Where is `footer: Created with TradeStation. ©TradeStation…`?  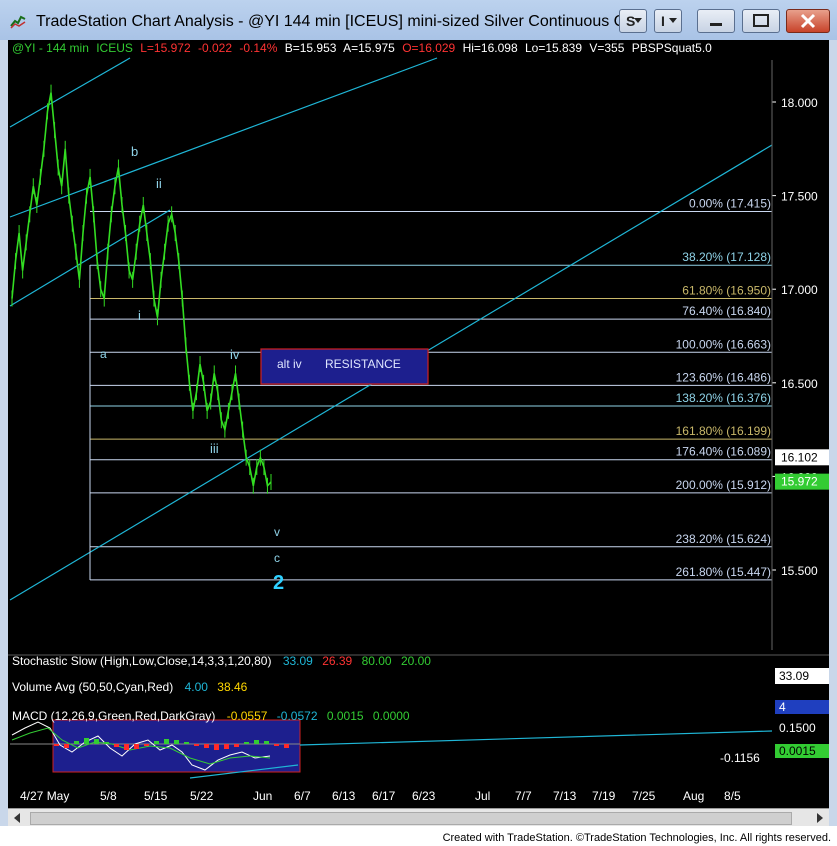 footer: Created with TradeStation. ©TradeStation… is located at coordinates (418, 836).